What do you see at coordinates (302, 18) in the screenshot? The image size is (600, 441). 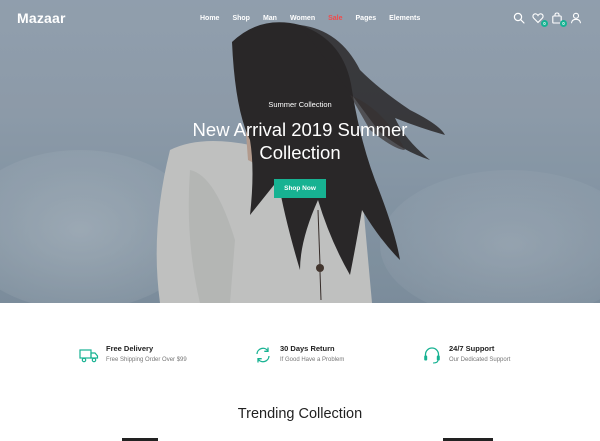 I see `nav-item-women: Women` at bounding box center [302, 18].